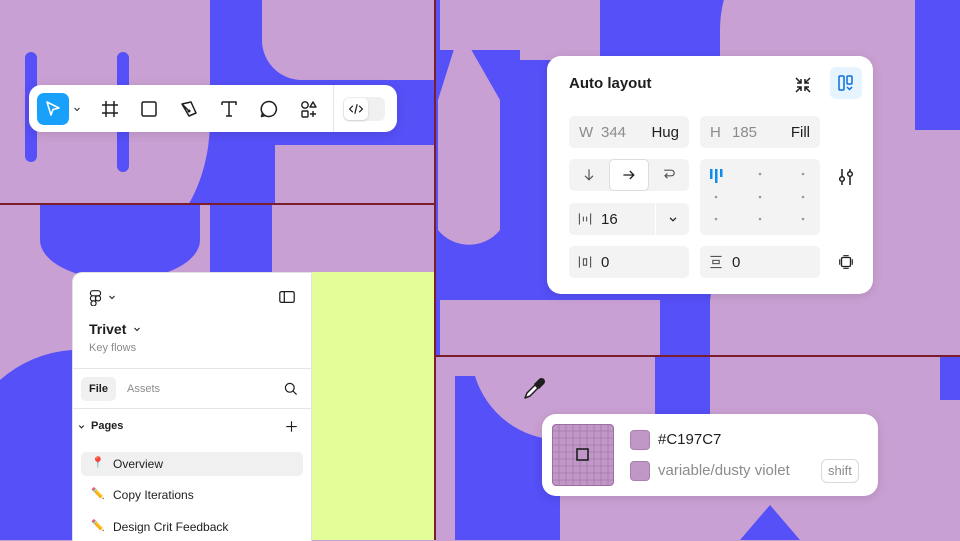 The height and width of the screenshot is (541, 960). Describe the element at coordinates (98, 389) in the screenshot. I see `tab-file: File` at that location.